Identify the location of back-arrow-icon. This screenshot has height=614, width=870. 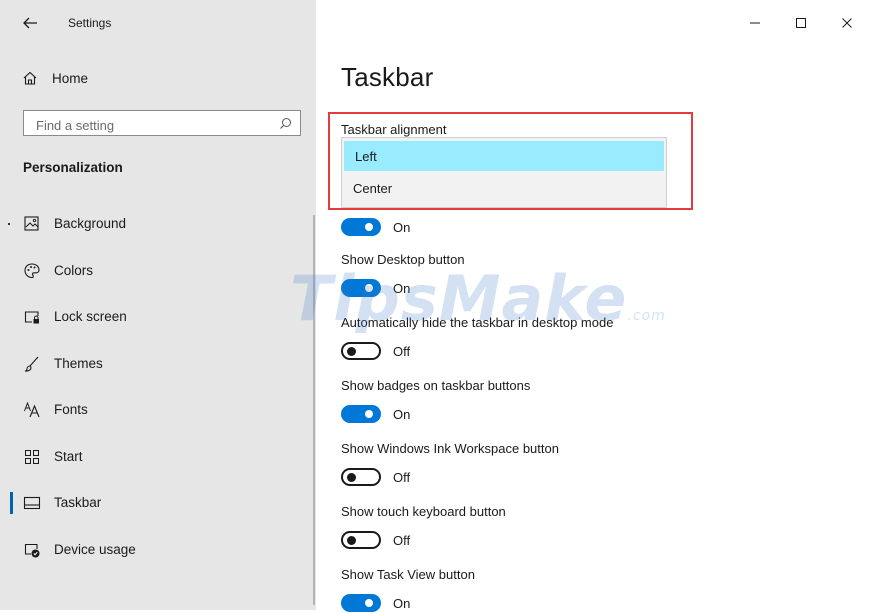
(30, 23).